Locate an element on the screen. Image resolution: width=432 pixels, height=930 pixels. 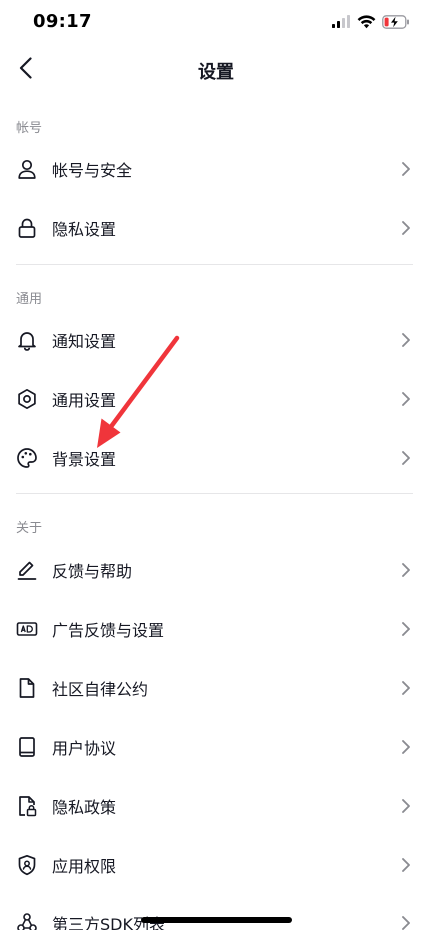
pencil-icon is located at coordinates (27, 570).